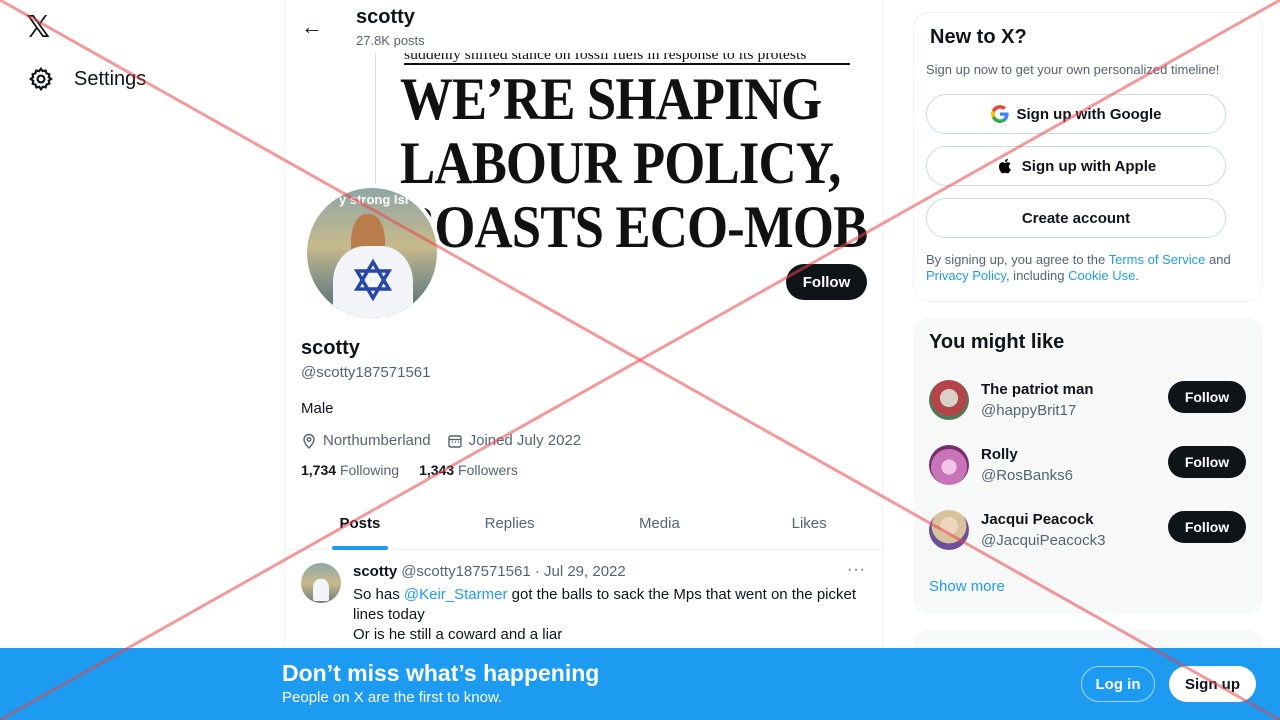  Describe the element at coordinates (369, 470) in the screenshot. I see `following-label: Following` at that location.